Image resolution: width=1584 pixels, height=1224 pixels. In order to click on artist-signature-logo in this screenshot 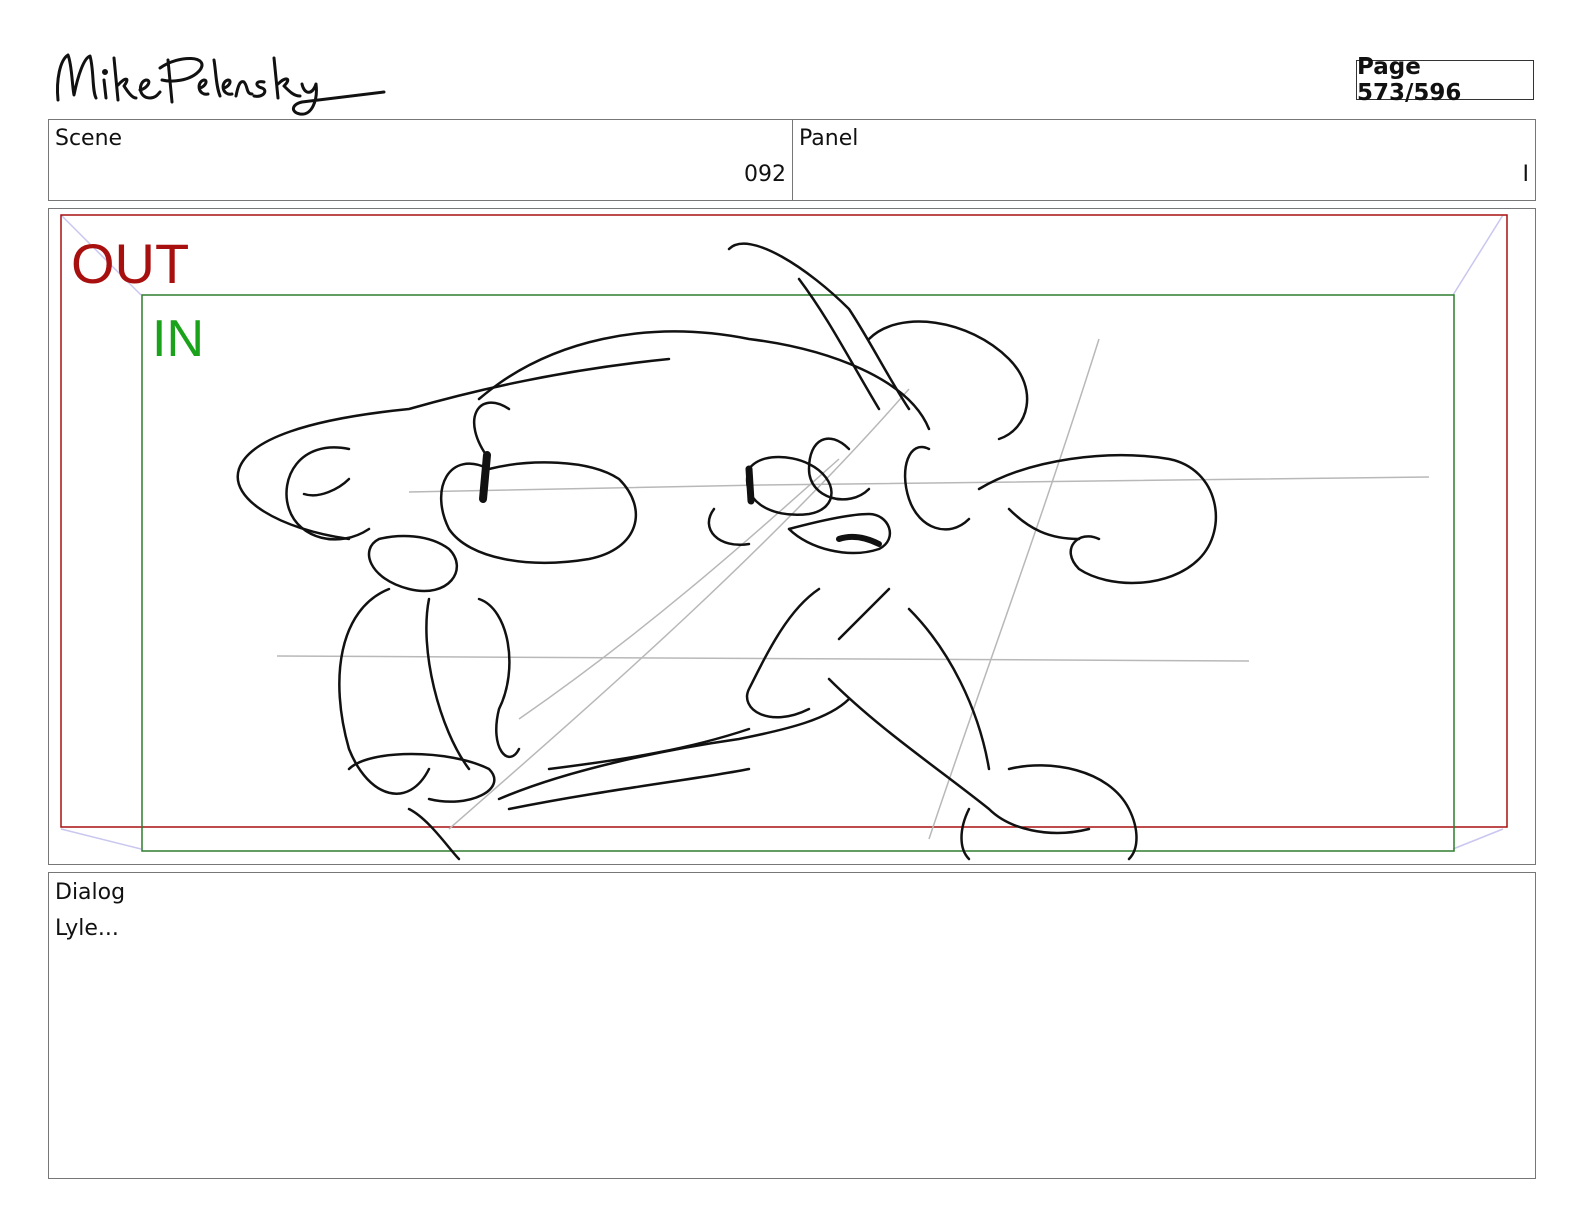, I will do `click(221, 84)`.